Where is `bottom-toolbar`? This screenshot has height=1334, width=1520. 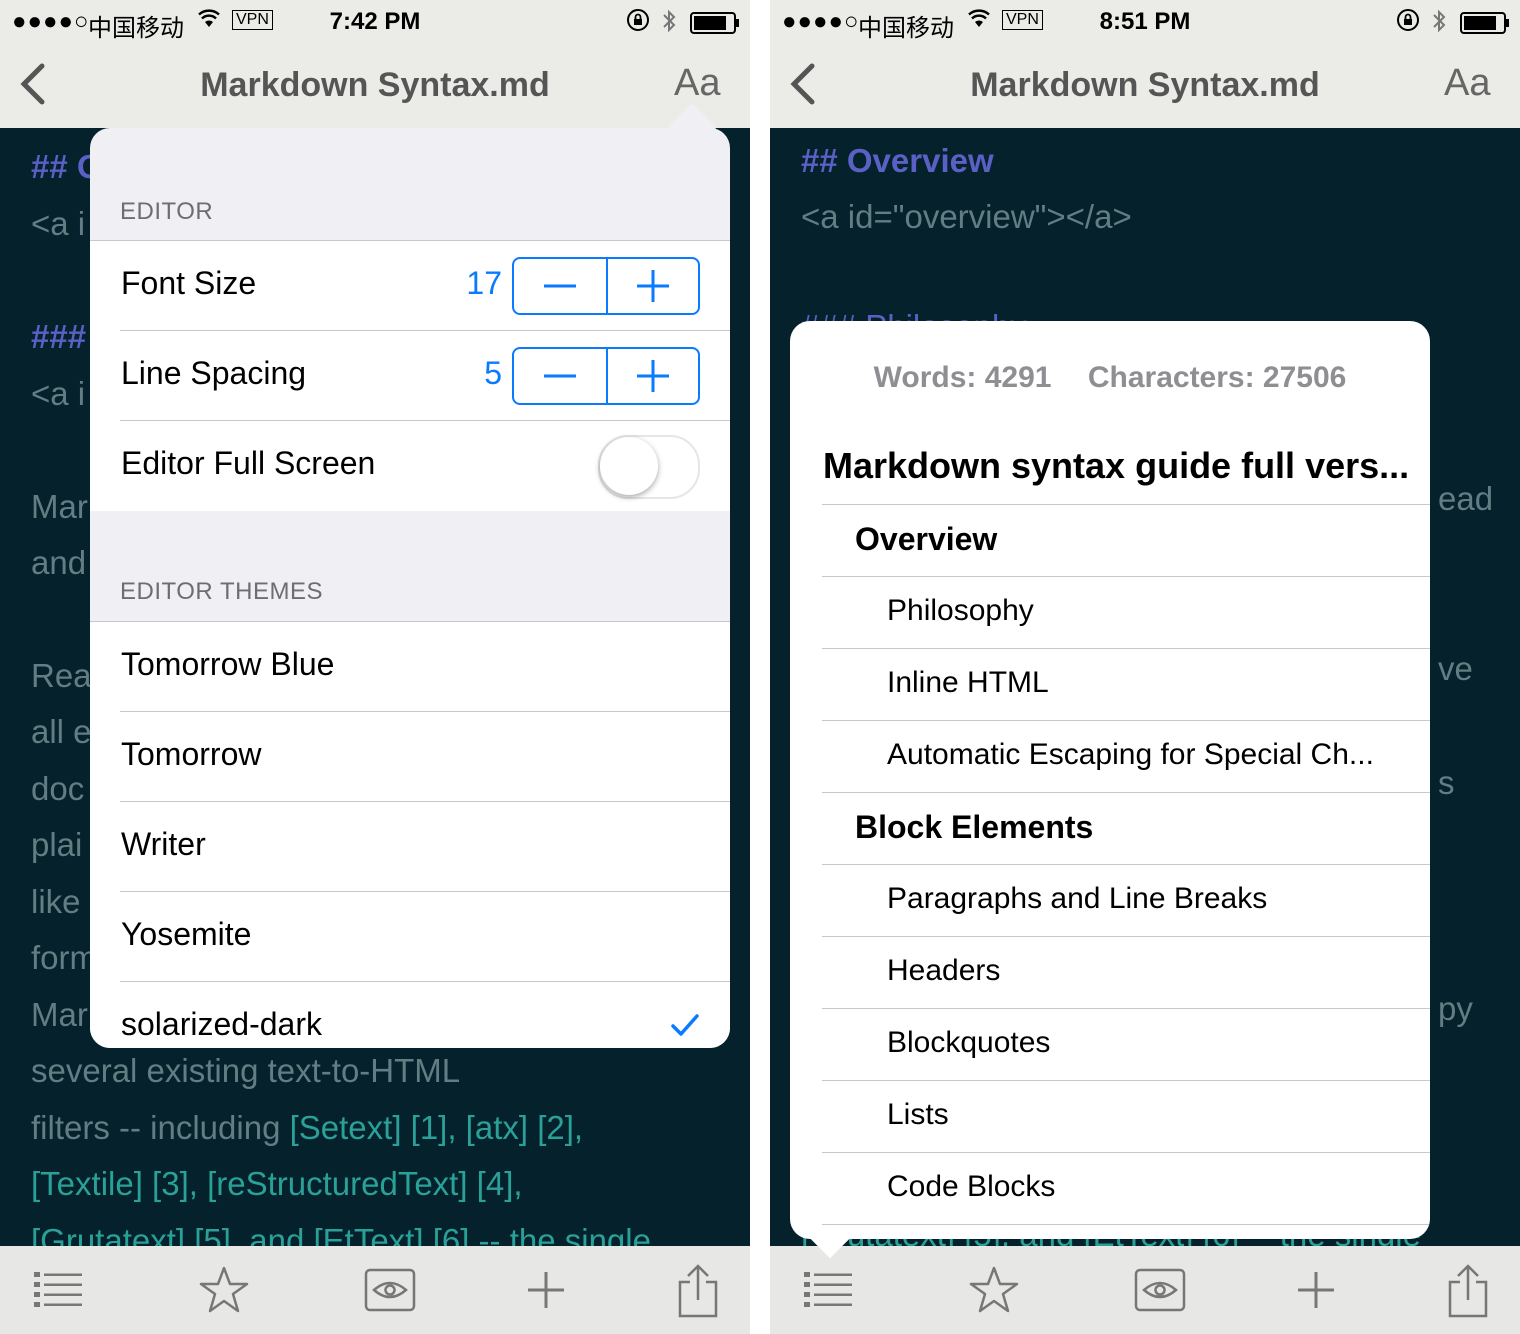 bottom-toolbar is located at coordinates (375, 1290).